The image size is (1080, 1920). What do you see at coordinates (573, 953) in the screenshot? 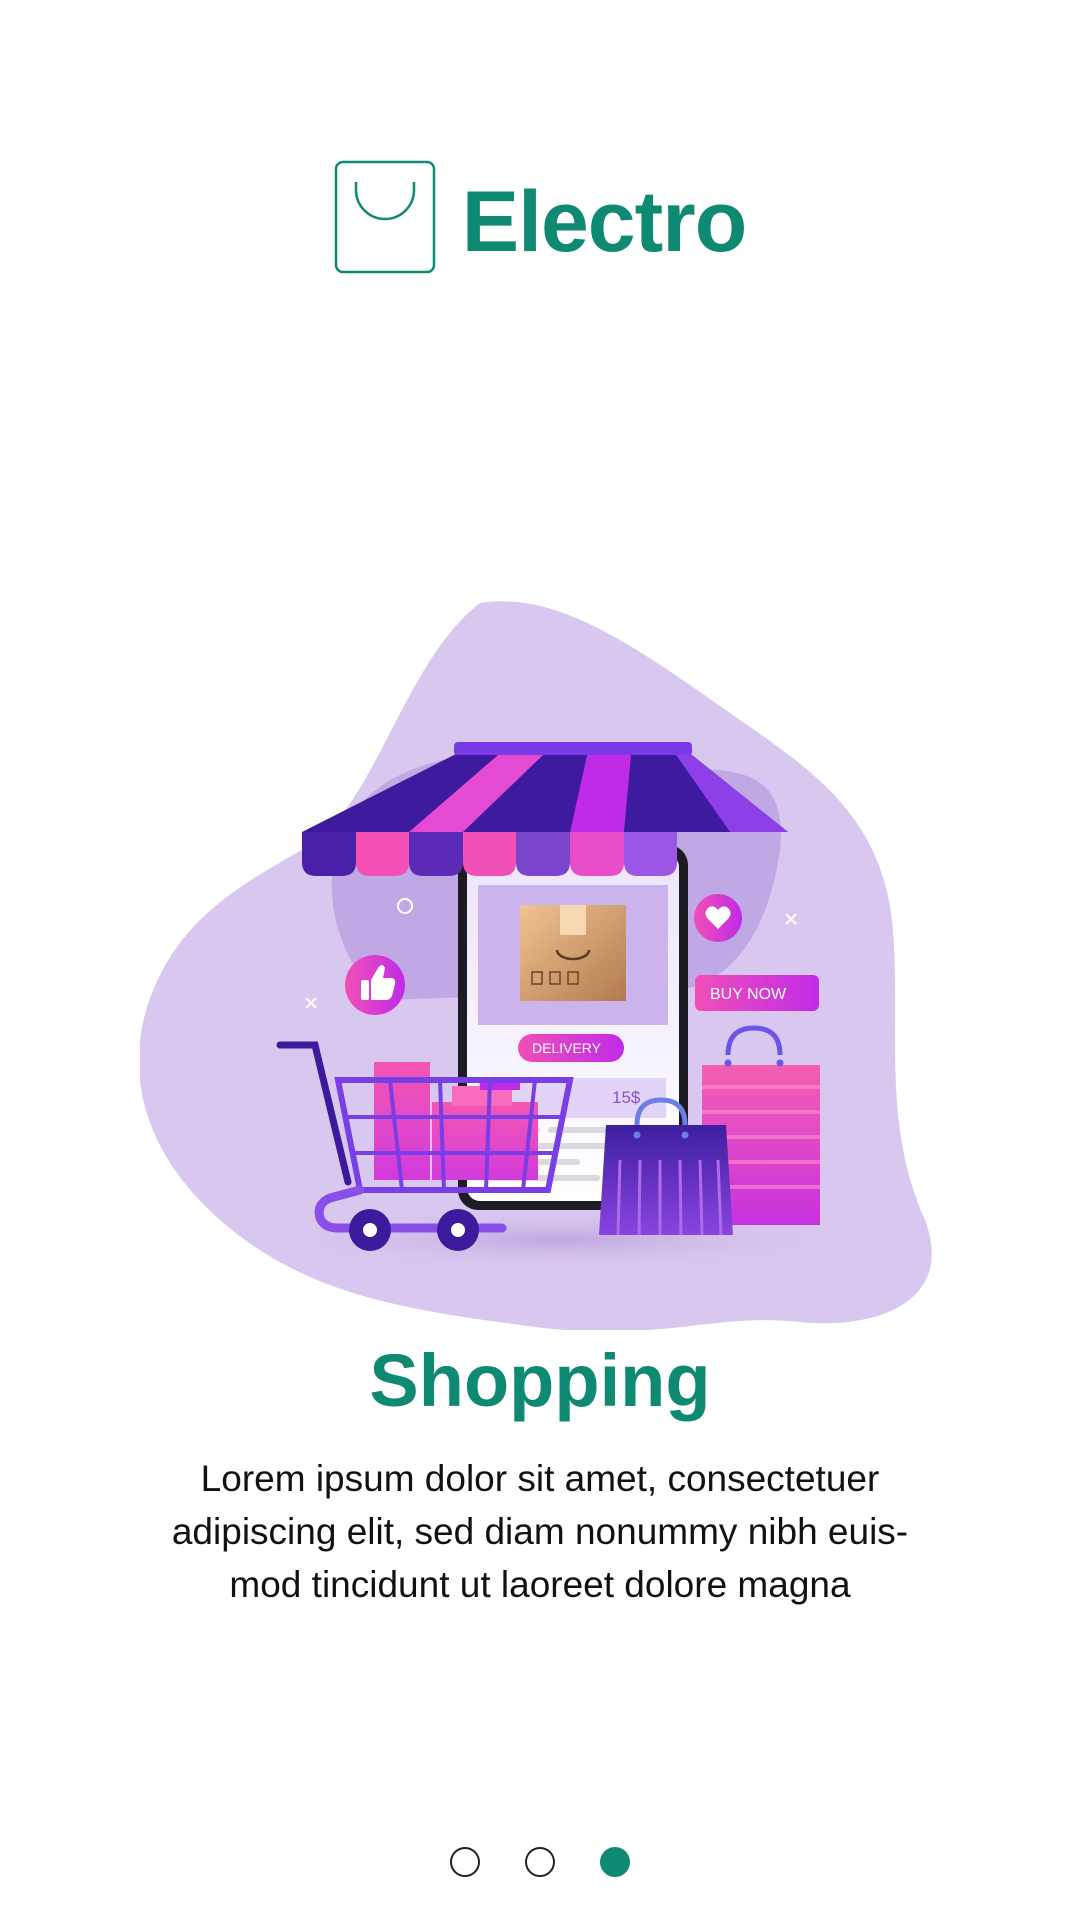
I see `parcel-box-icon` at bounding box center [573, 953].